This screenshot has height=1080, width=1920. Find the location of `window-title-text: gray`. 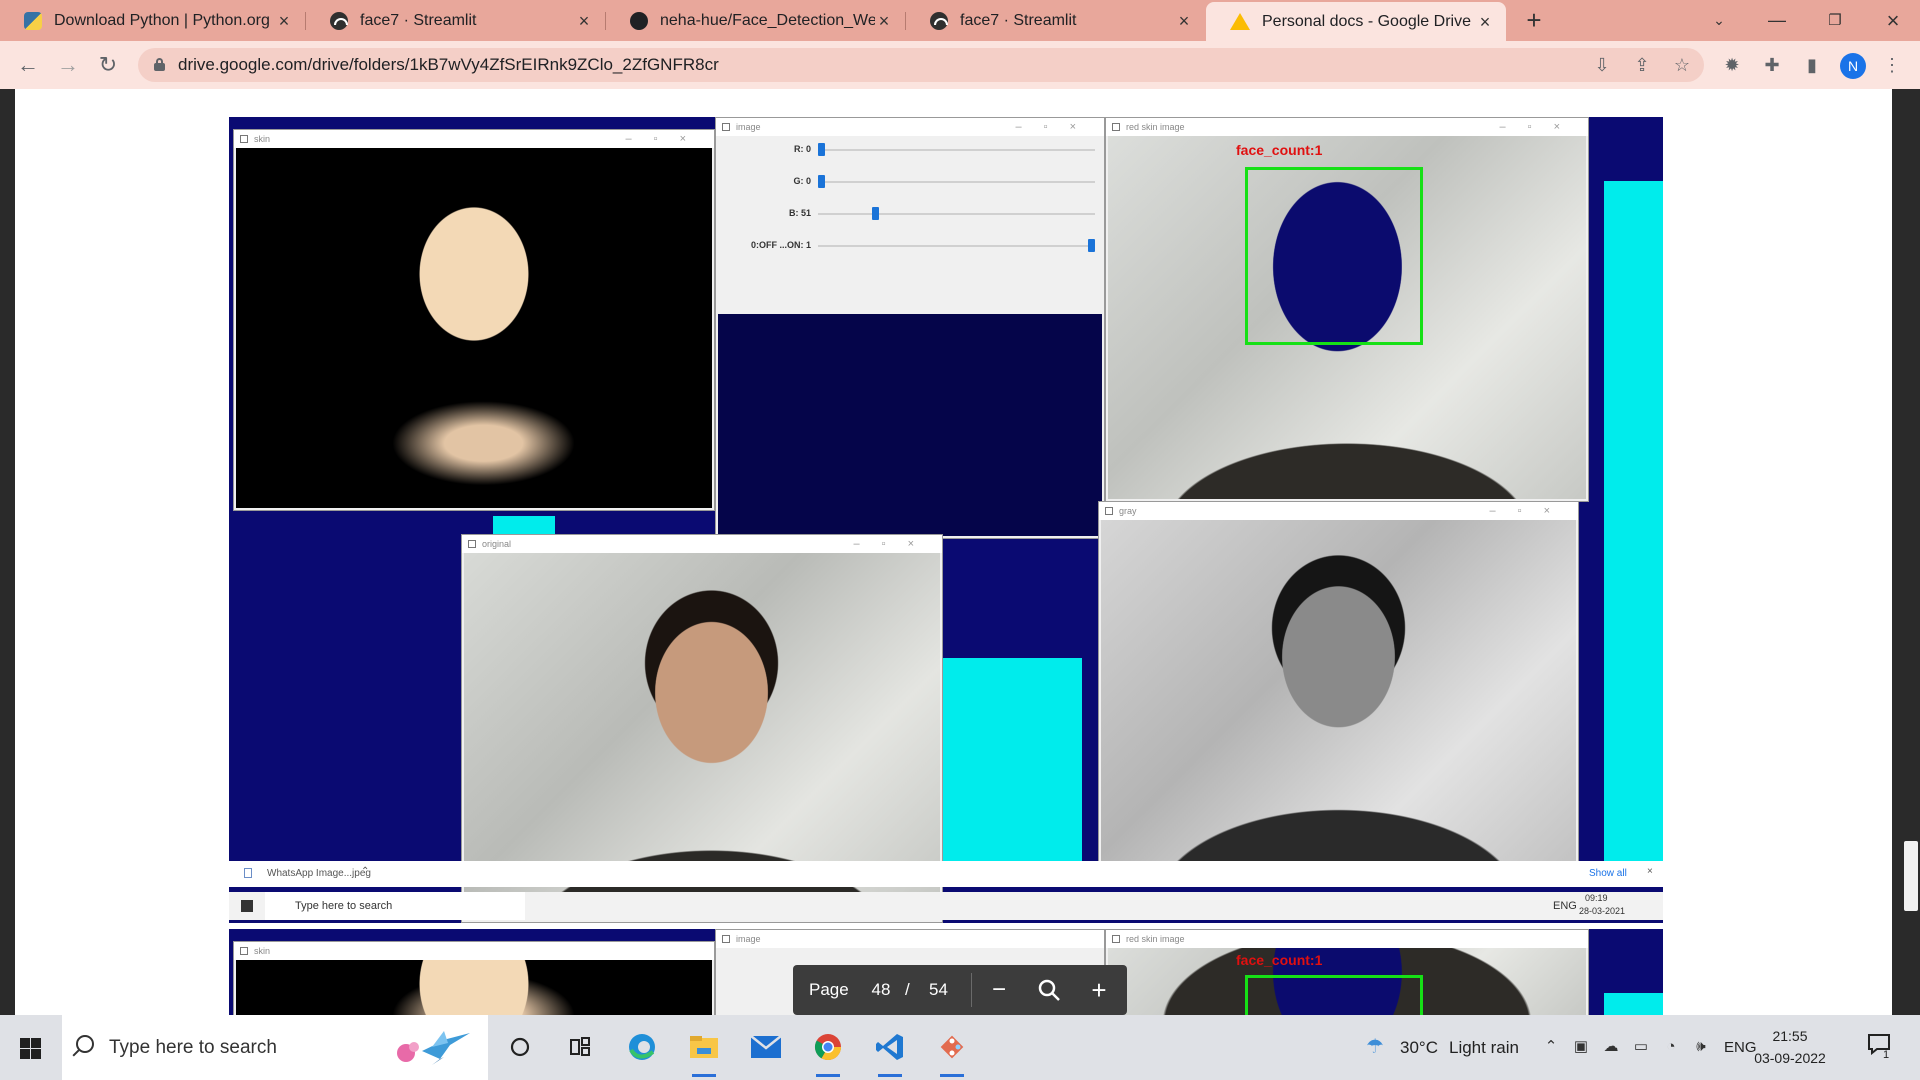

window-title-text: gray is located at coordinates (1128, 511).